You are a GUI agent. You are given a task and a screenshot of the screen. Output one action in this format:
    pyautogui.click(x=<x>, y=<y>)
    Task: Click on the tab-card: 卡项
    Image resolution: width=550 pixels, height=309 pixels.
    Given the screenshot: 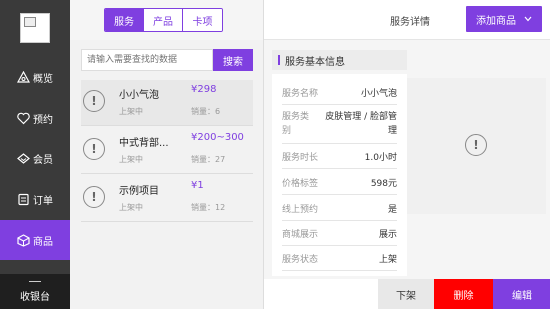 What is the action you would take?
    pyautogui.click(x=202, y=20)
    